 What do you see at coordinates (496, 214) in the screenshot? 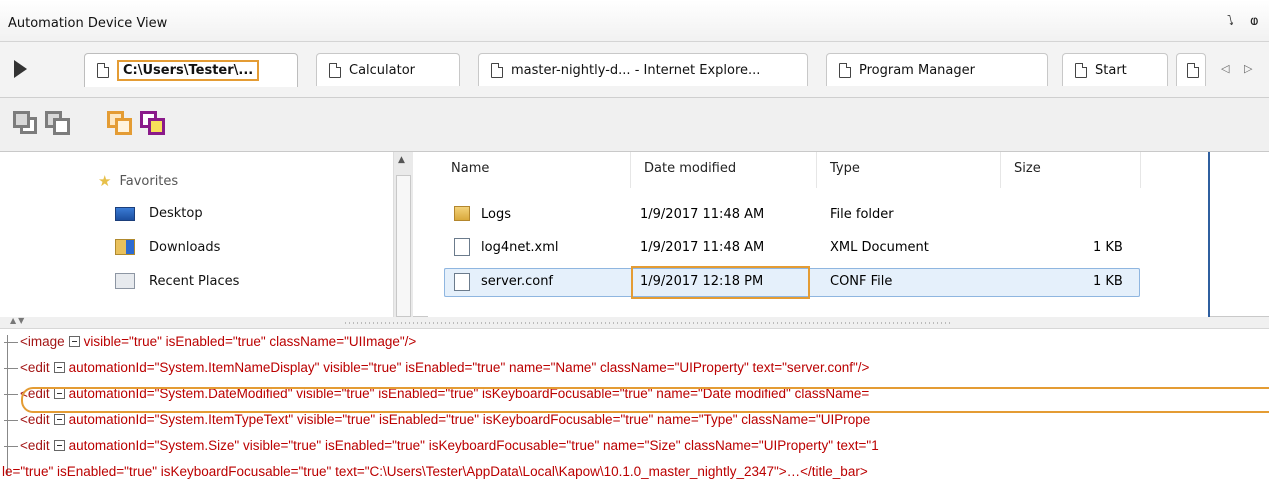
I see `file-name: Logs` at bounding box center [496, 214].